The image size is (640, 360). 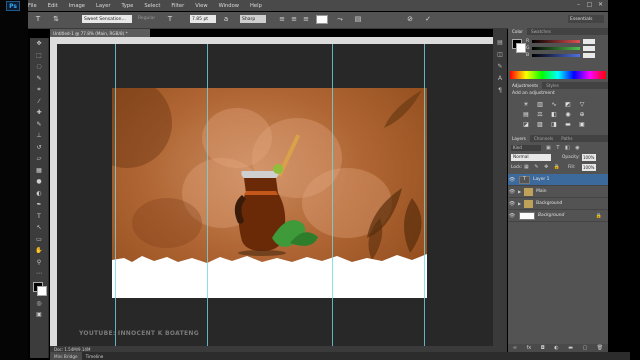 What do you see at coordinates (568, 114) in the screenshot?
I see `photo-filter-icon: ◉` at bounding box center [568, 114].